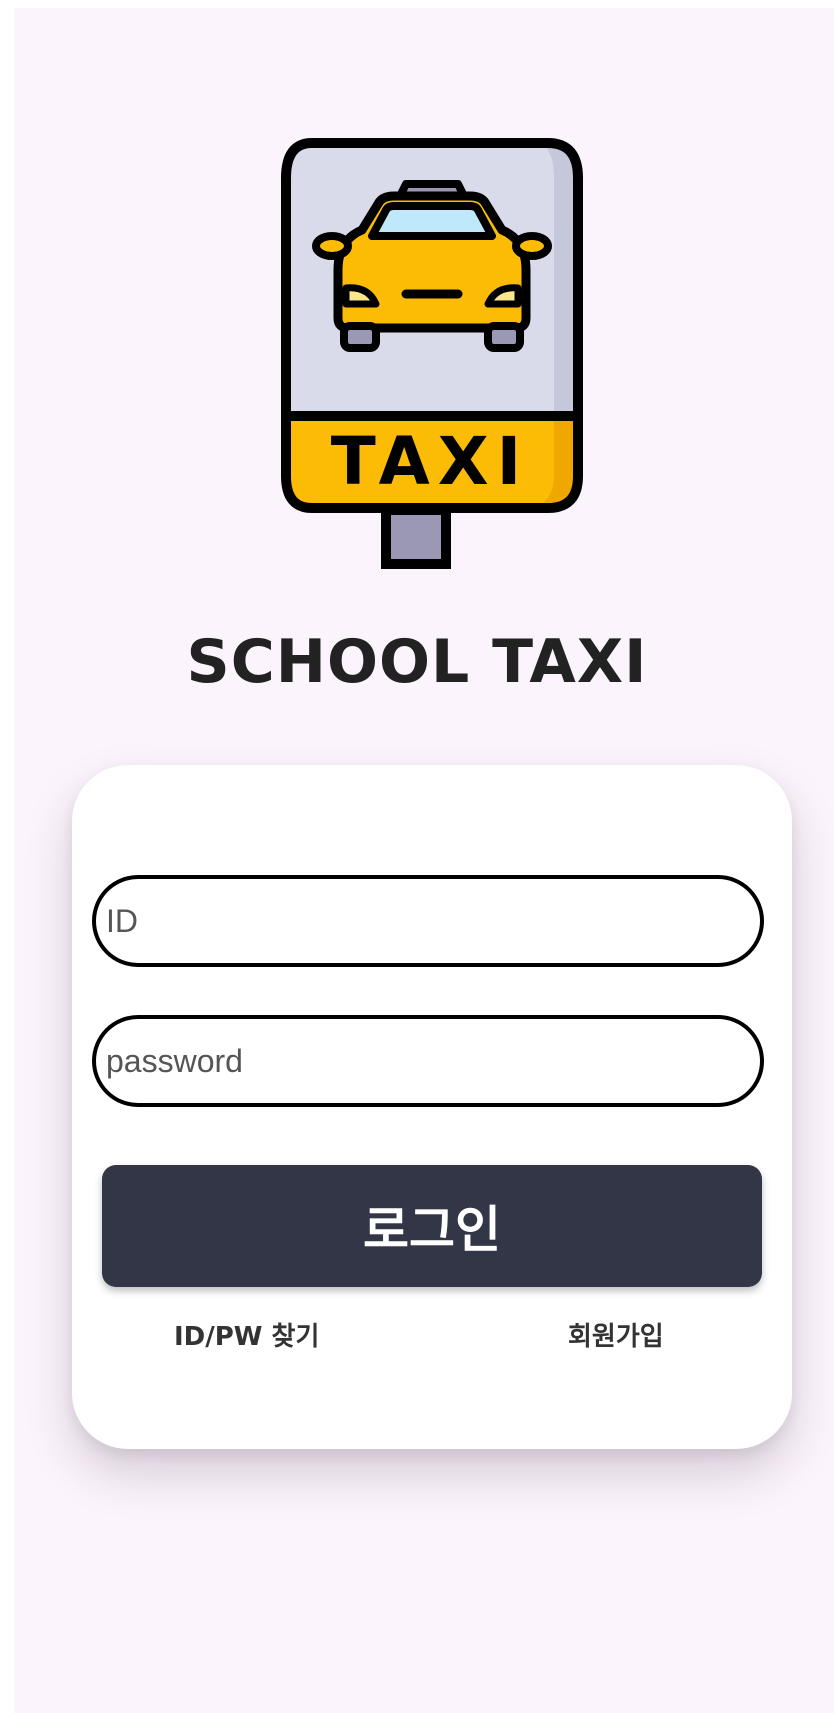 The width and height of the screenshot is (834, 1713). What do you see at coordinates (616, 1337) in the screenshot?
I see `signup-link: 회원가입` at bounding box center [616, 1337].